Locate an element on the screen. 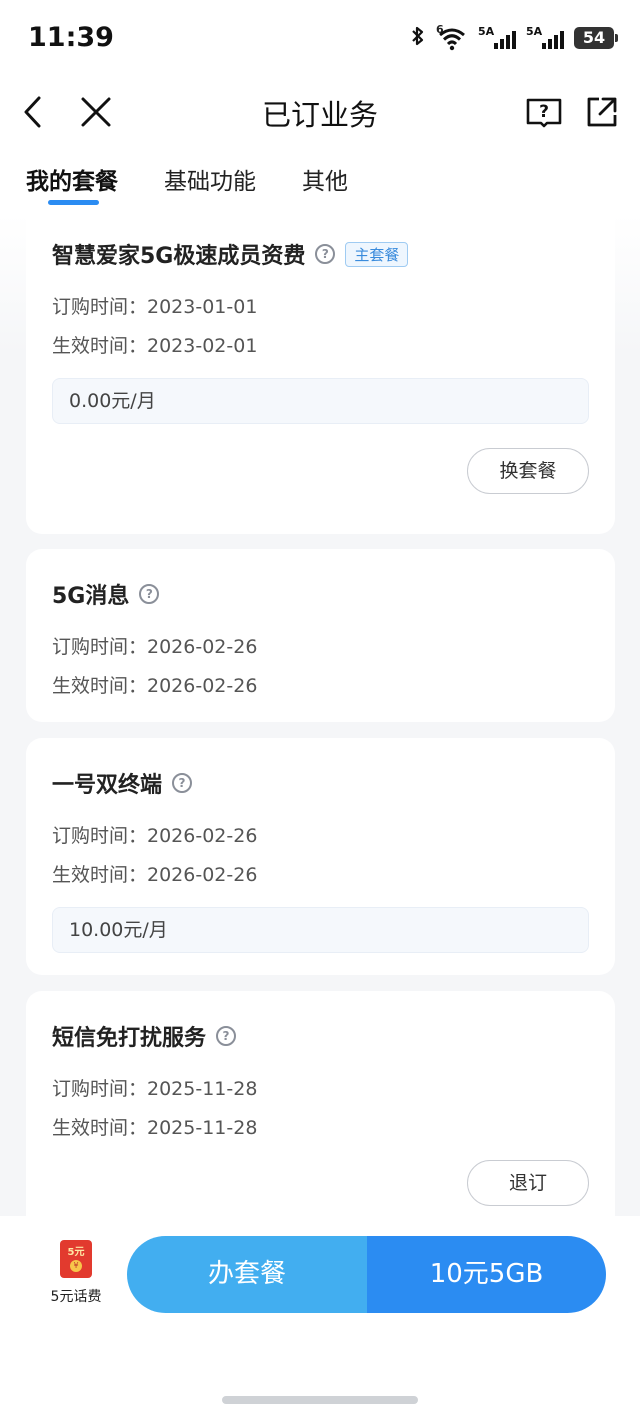 The height and width of the screenshot is (1416, 640). card-title-text: 短信免打扰服务 is located at coordinates (129, 1038).